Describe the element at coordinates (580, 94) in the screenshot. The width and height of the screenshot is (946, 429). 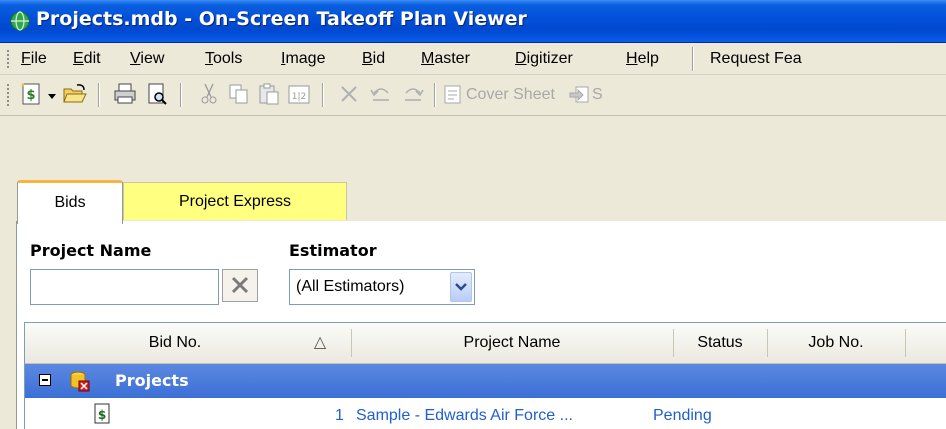
I see `send-icon` at that location.